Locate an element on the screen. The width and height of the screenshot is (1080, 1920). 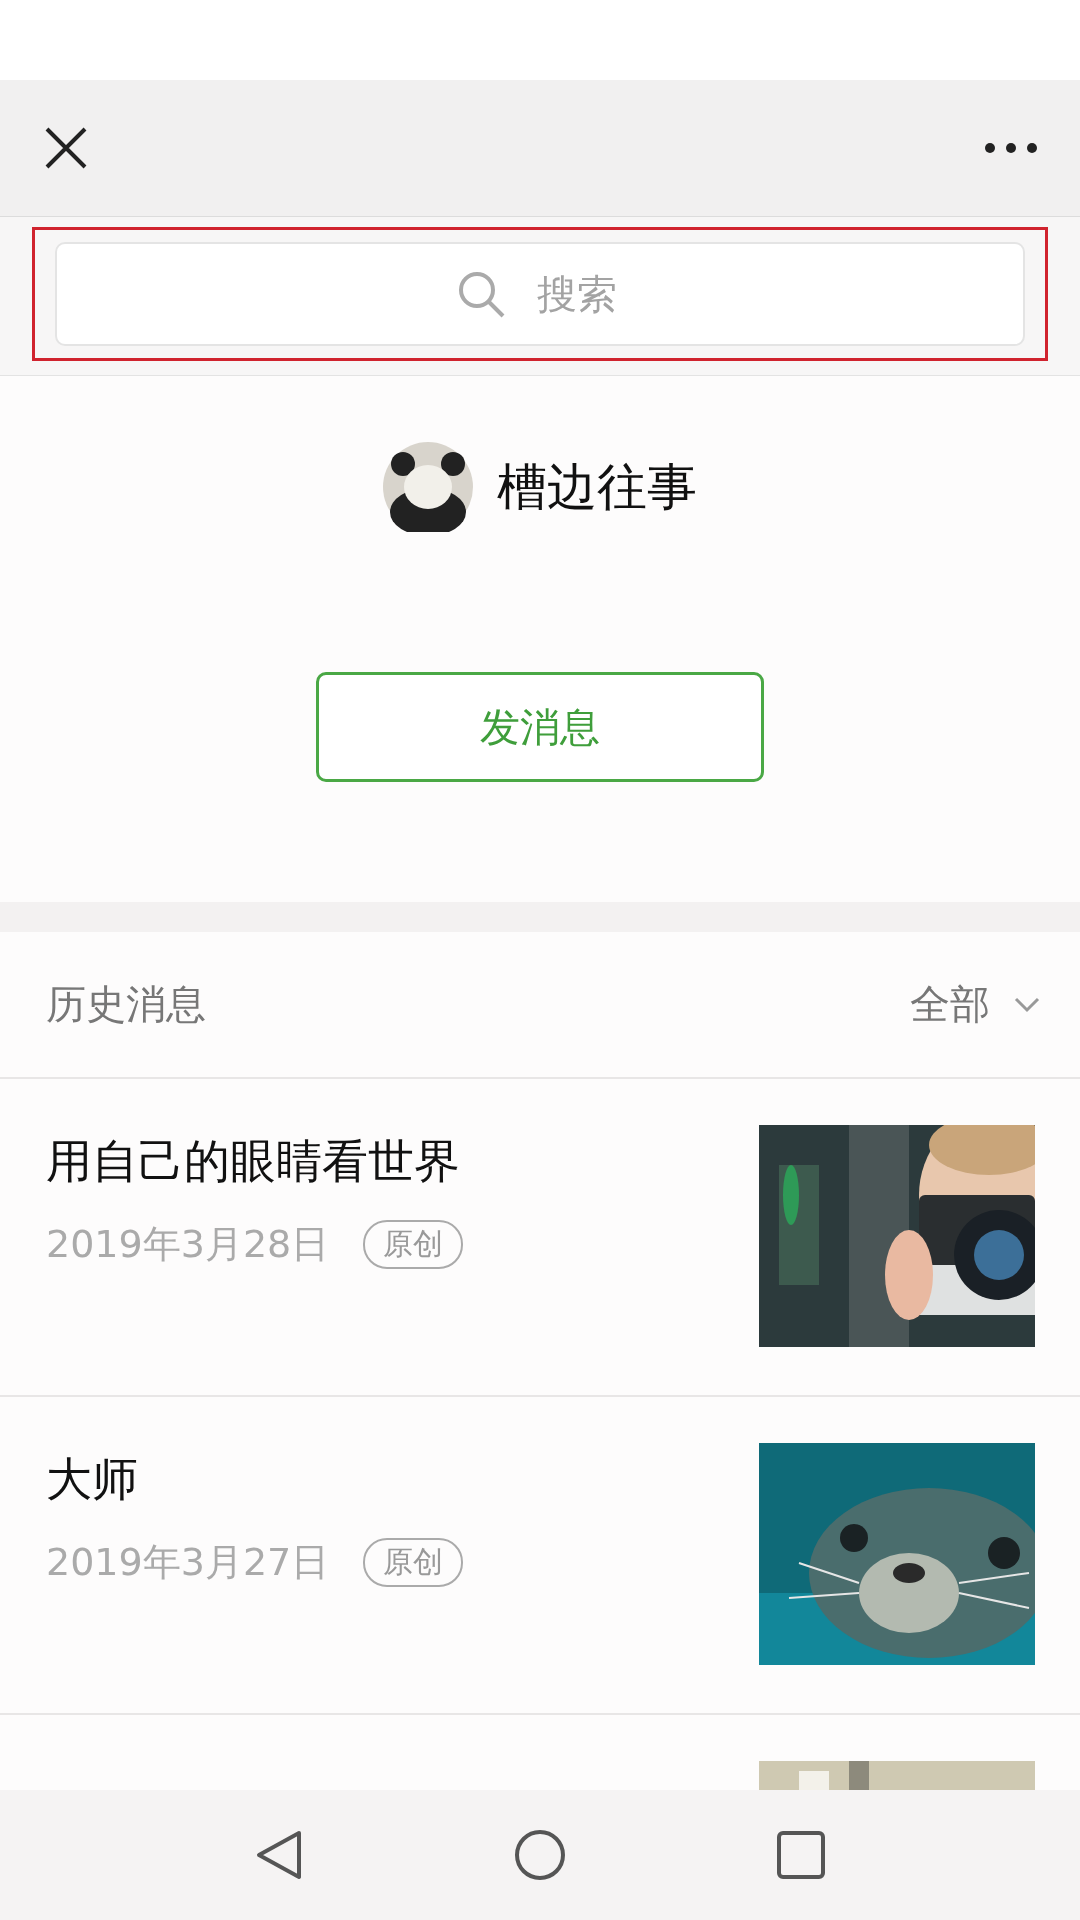
search-icon is located at coordinates (481, 294).